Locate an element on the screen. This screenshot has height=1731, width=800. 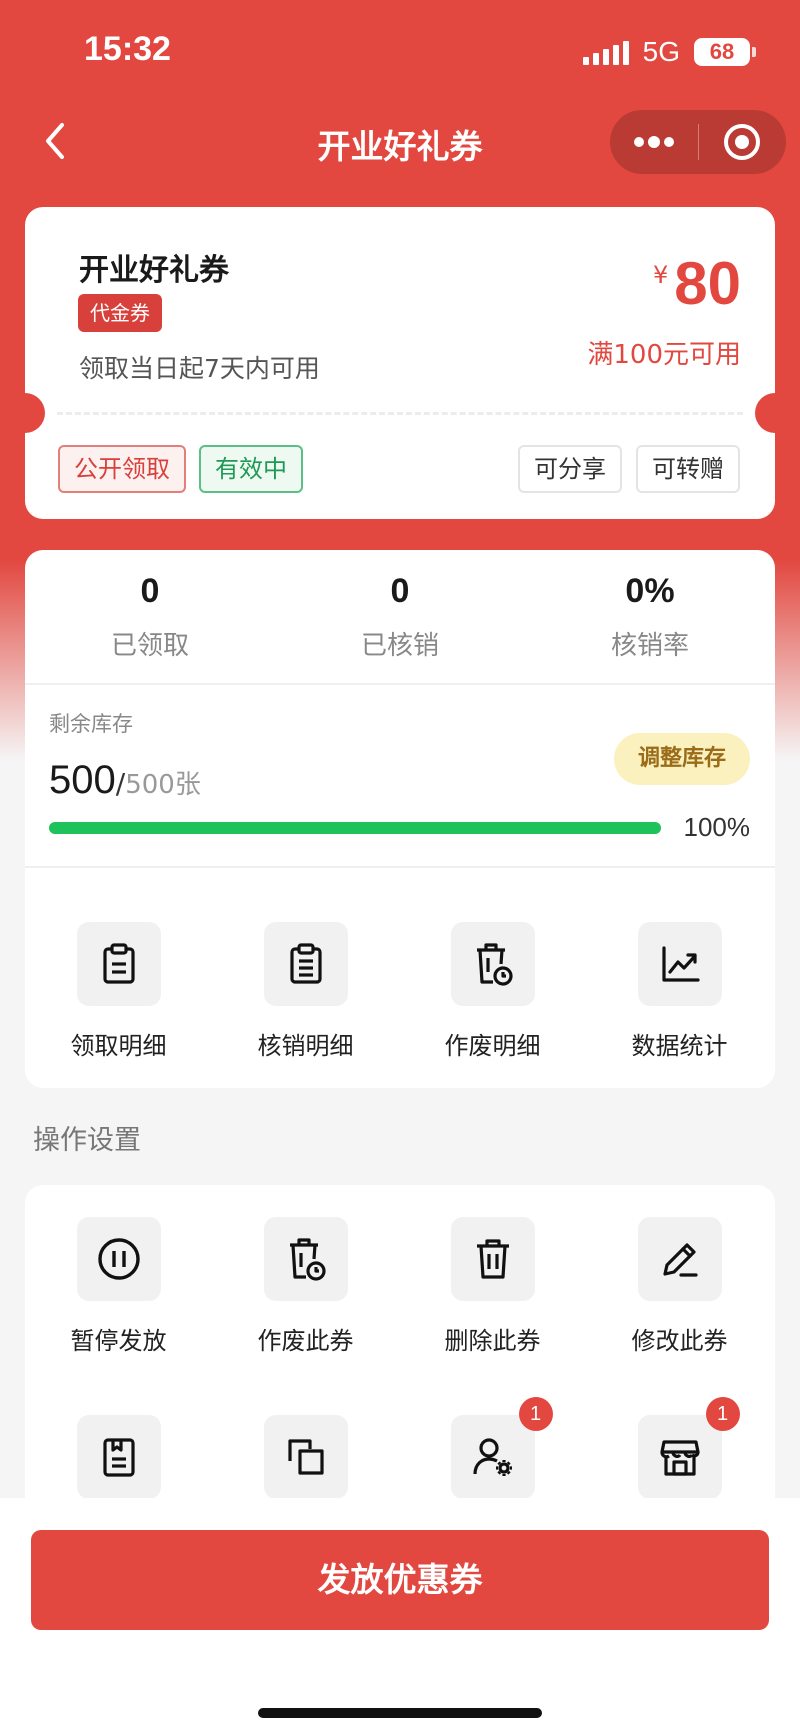
battery-icon: 68 is located at coordinates (725, 52).